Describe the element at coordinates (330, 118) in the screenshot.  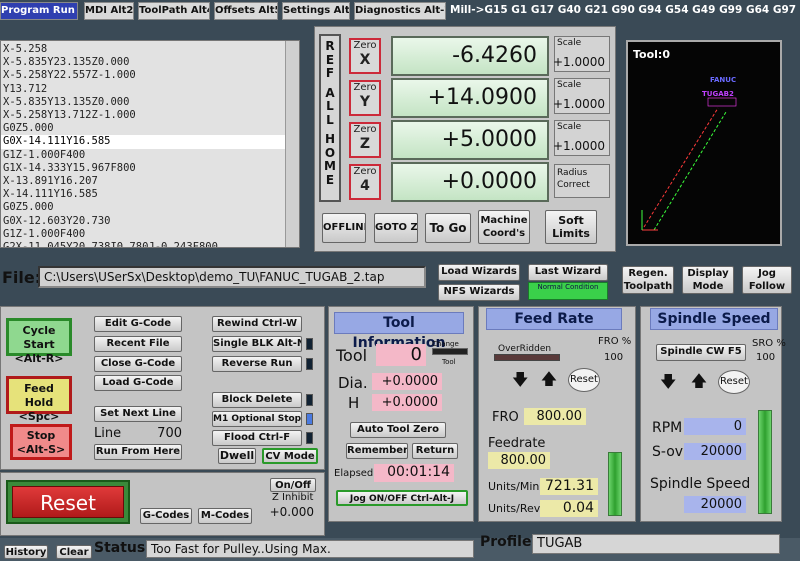
I see `ref-all-home-button: REF ALL HOME` at that location.